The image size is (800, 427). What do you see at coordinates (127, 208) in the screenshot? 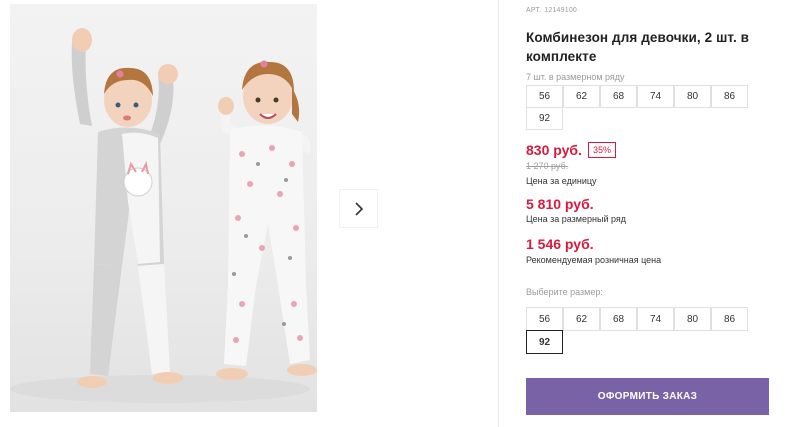
I see `child-left-figure` at bounding box center [127, 208].